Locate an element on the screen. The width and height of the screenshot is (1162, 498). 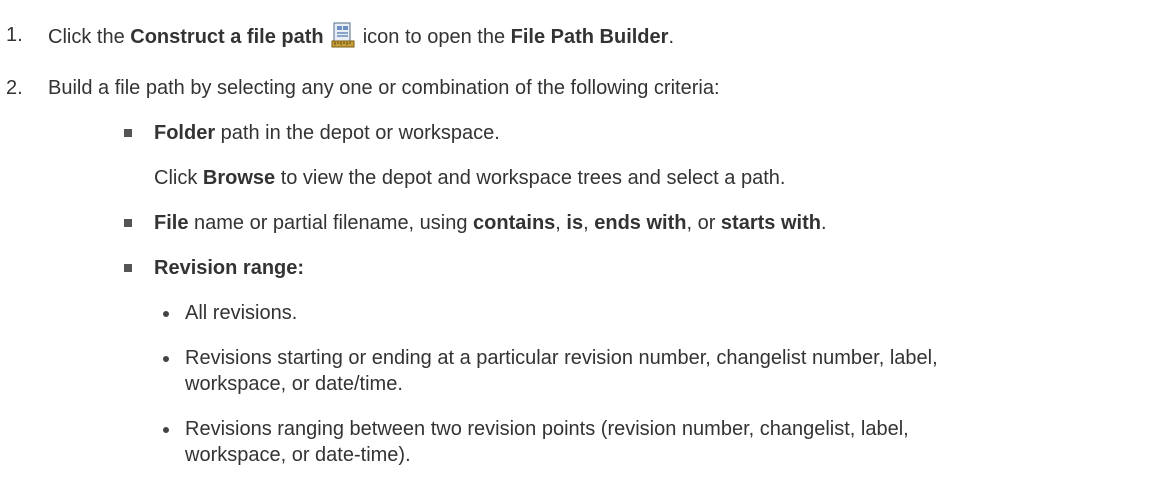
step-1-text-part: Click the is located at coordinates (89, 37).